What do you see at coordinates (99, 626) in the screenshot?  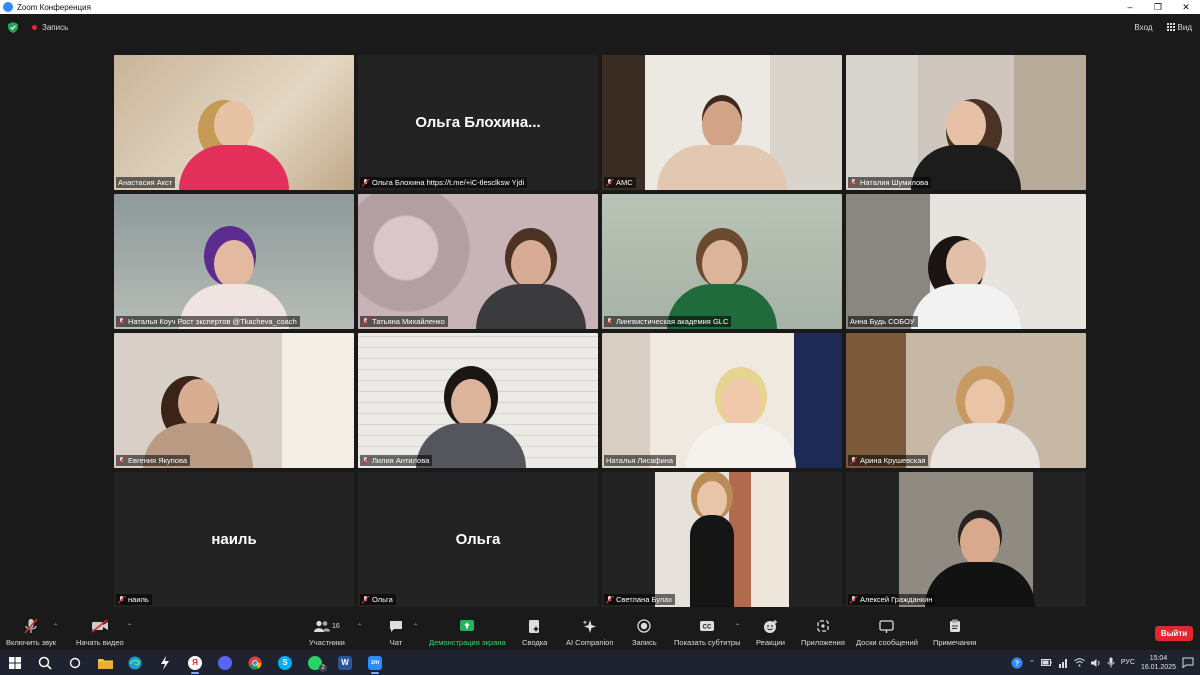 I see `video-off-icon` at bounding box center [99, 626].